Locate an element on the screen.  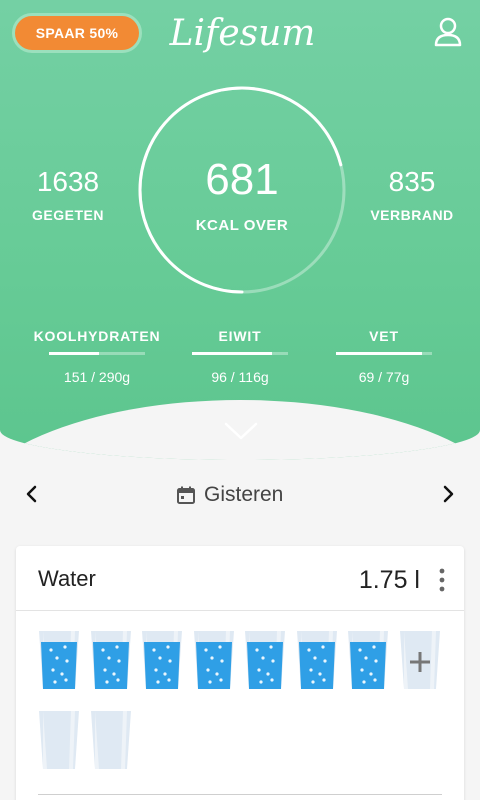
macro-amount: 151 / 290g is located at coordinates (97, 377).